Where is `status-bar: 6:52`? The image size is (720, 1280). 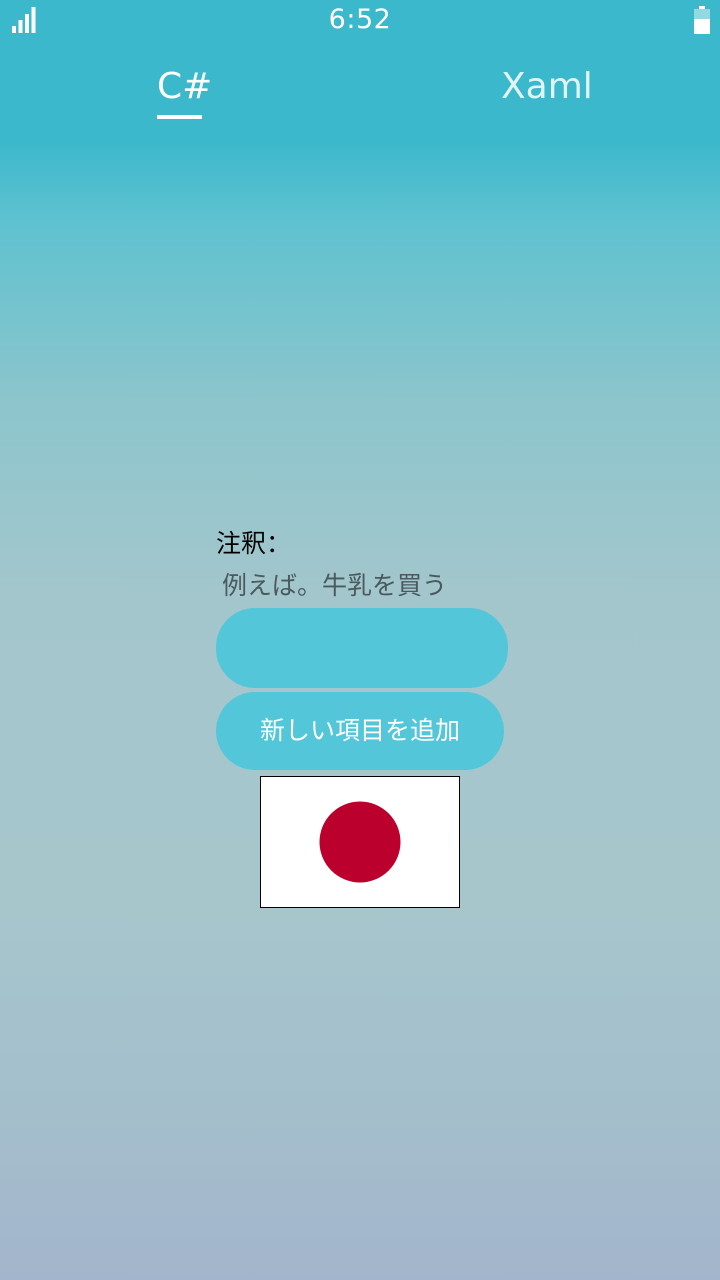
status-bar: 6:52 is located at coordinates (360, 20).